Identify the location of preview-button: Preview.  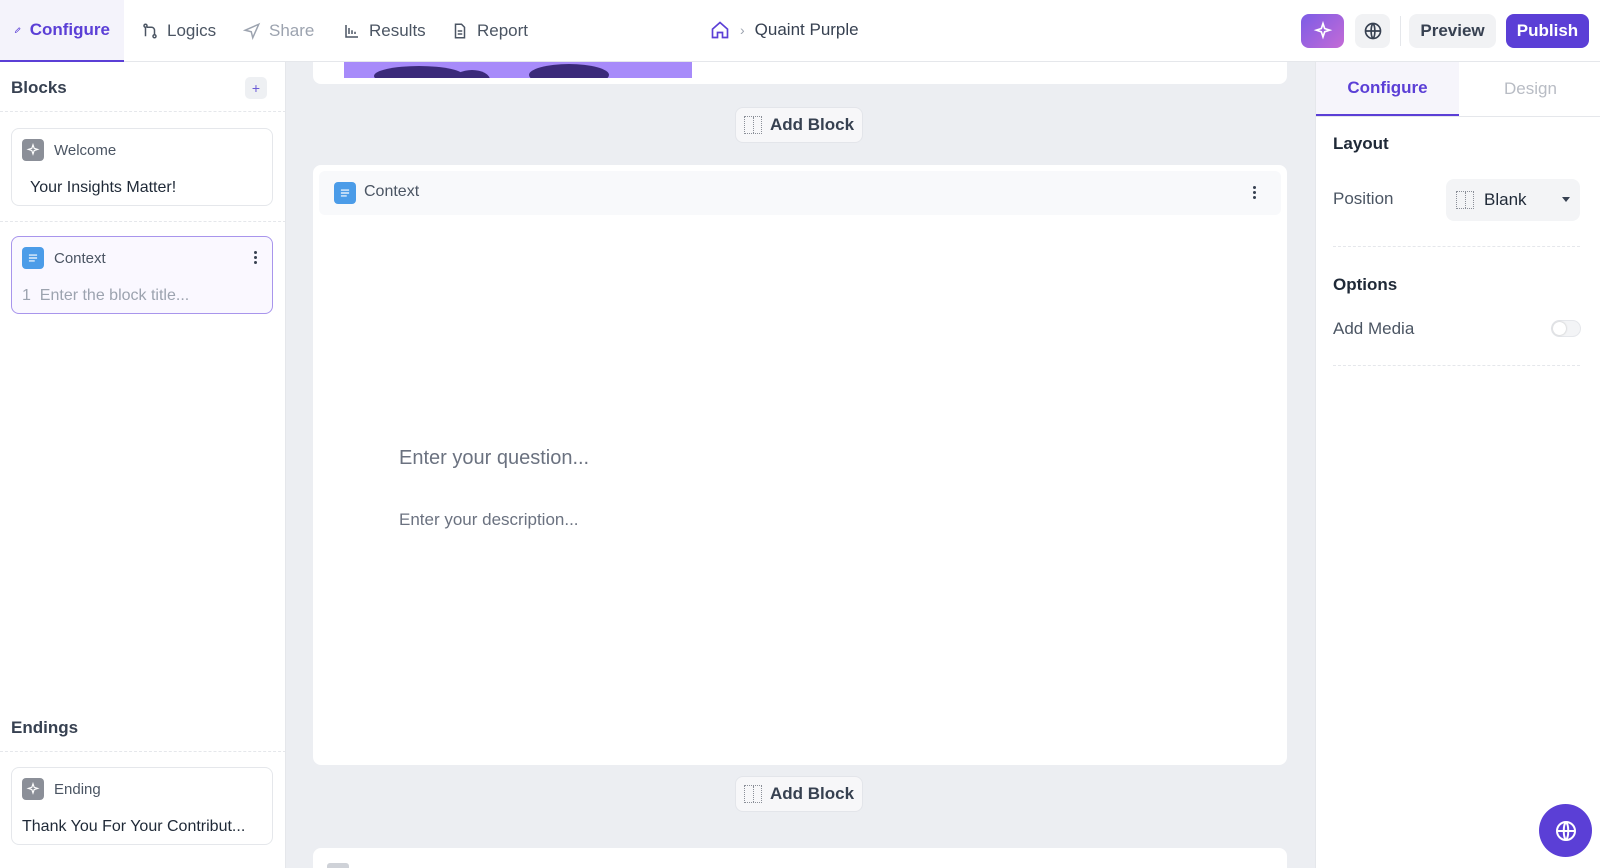
(1452, 31).